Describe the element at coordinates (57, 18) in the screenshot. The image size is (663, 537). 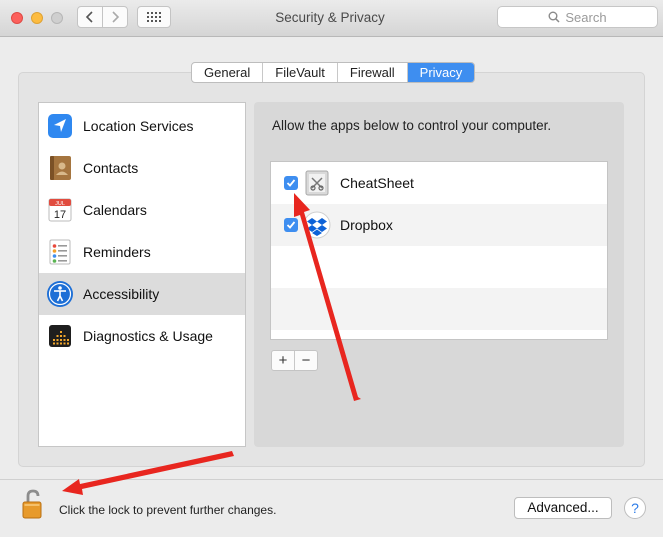
I see `zoom-window-button` at that location.